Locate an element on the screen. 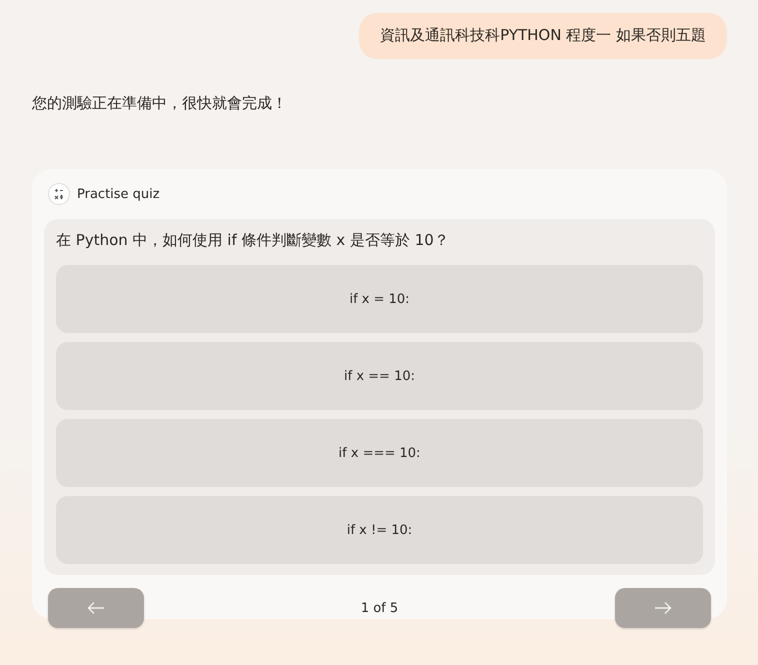 This screenshot has height=665, width=758. quiz-icon is located at coordinates (59, 194).